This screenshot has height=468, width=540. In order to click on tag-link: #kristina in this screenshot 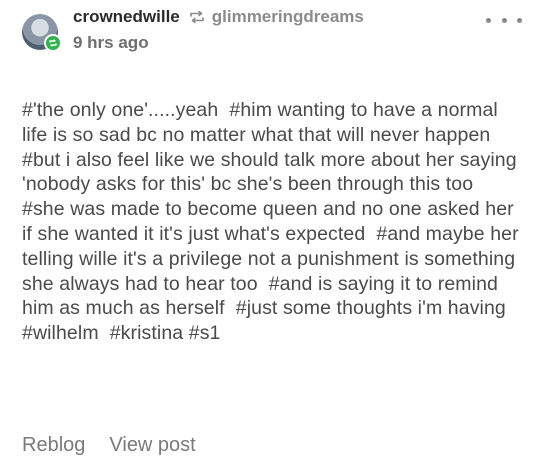, I will do `click(147, 333)`.